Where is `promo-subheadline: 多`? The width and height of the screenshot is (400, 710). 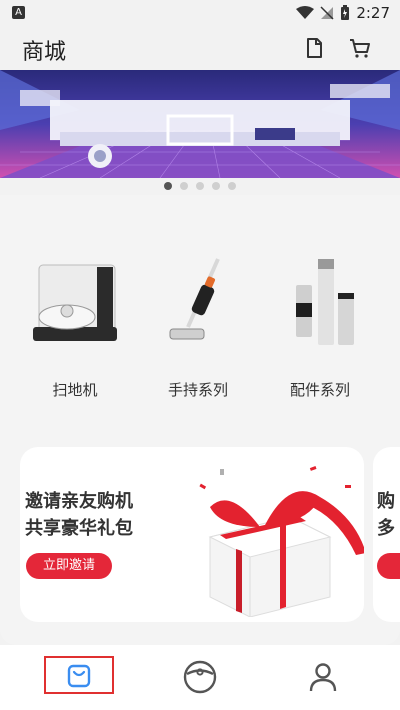 promo-subheadline: 多 is located at coordinates (386, 528).